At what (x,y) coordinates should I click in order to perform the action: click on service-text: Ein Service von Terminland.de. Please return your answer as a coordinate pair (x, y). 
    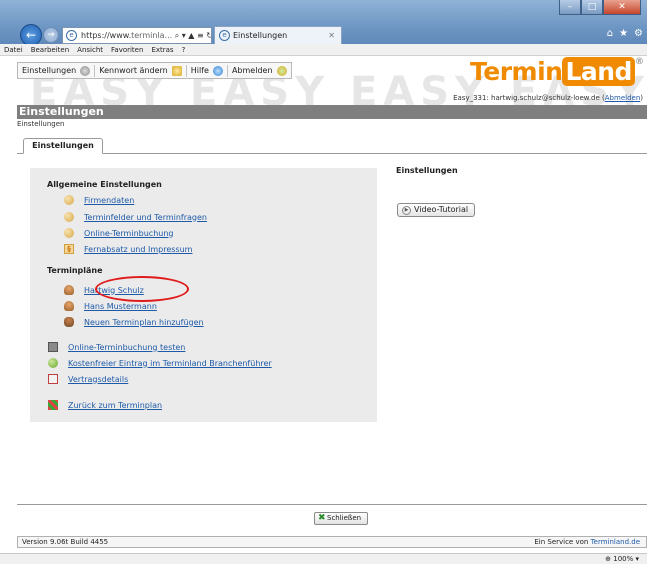
    Looking at the image, I should click on (587, 542).